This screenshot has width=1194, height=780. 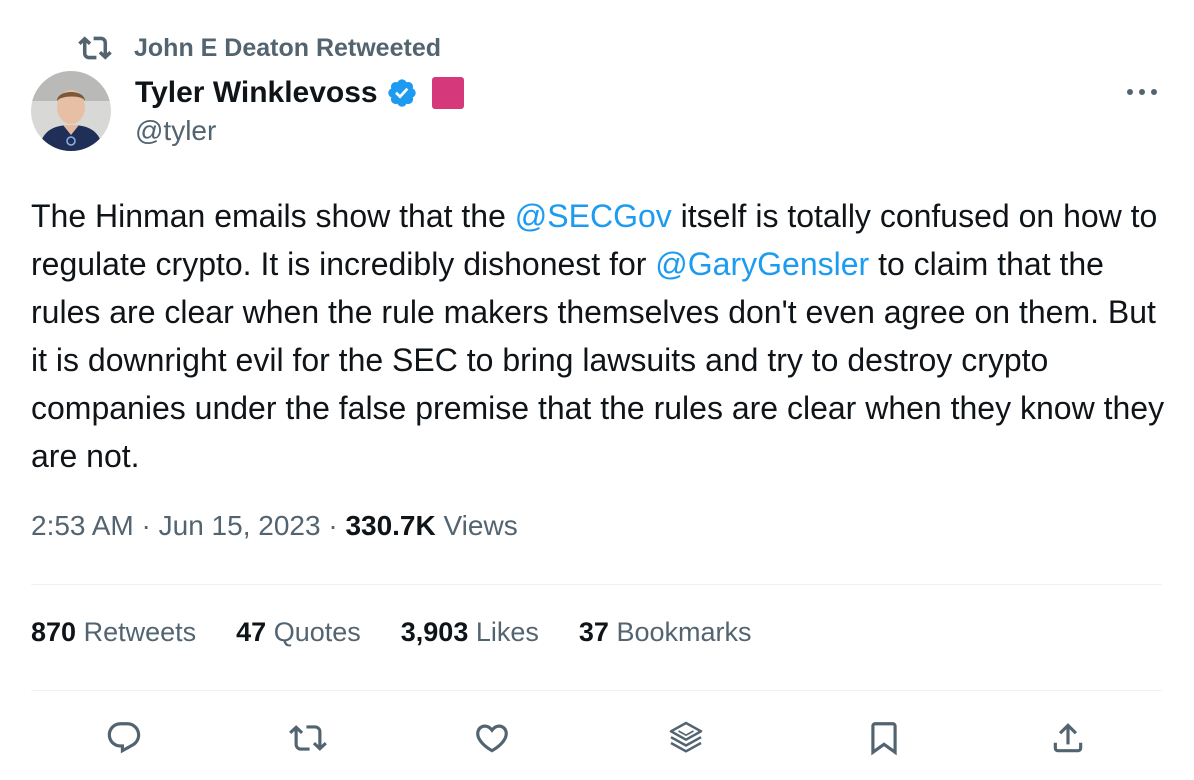 I want to click on quotes-label: Quotes, so click(x=317, y=632).